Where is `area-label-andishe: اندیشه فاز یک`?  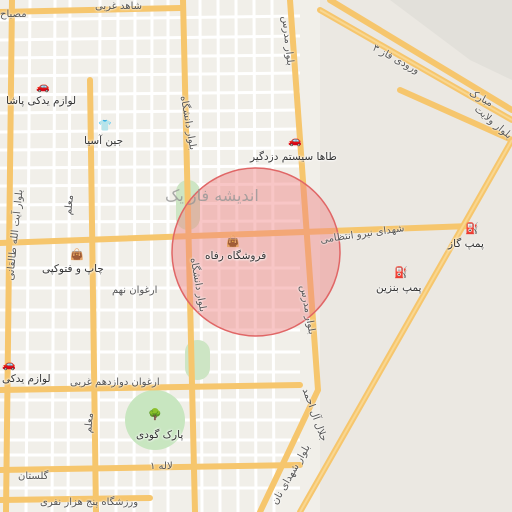 area-label-andishe: اندیشه فاز یک is located at coordinates (212, 195).